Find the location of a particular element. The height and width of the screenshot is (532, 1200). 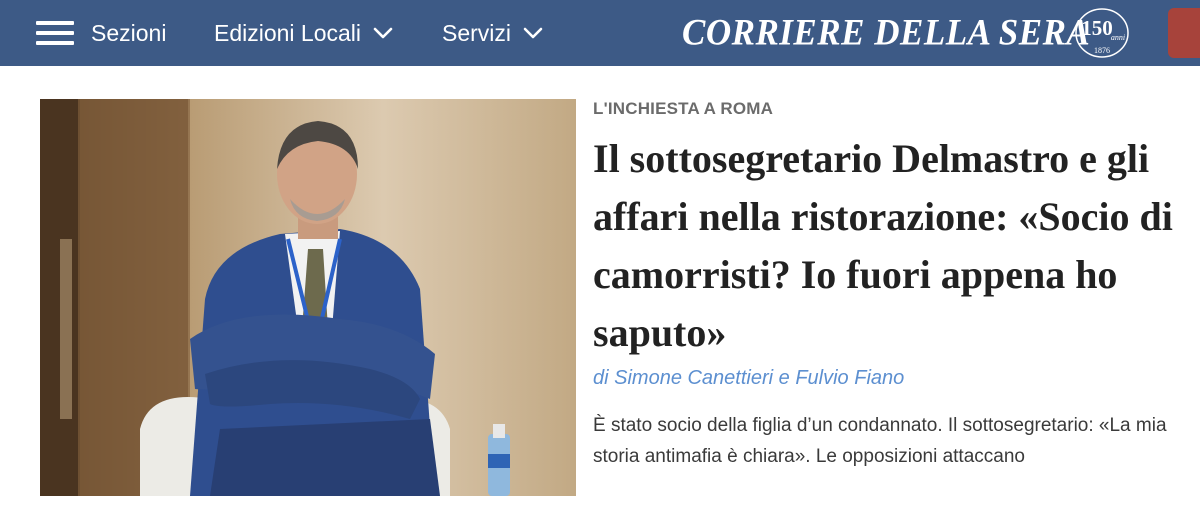

anniversary-year: 1876 is located at coordinates (1102, 50).